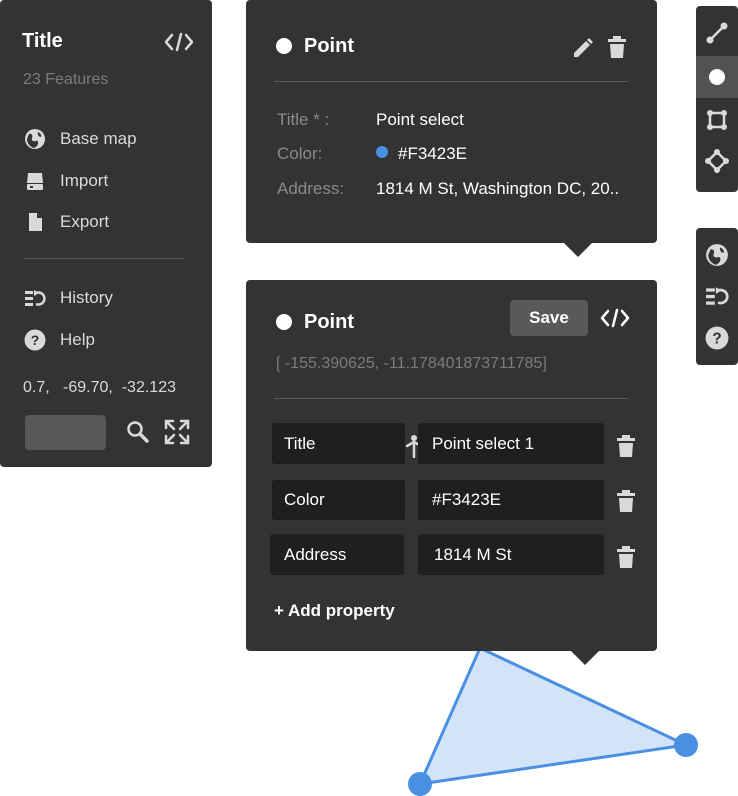 This screenshot has width=738, height=796. What do you see at coordinates (347, 443) in the screenshot?
I see `property-key-field: Title` at bounding box center [347, 443].